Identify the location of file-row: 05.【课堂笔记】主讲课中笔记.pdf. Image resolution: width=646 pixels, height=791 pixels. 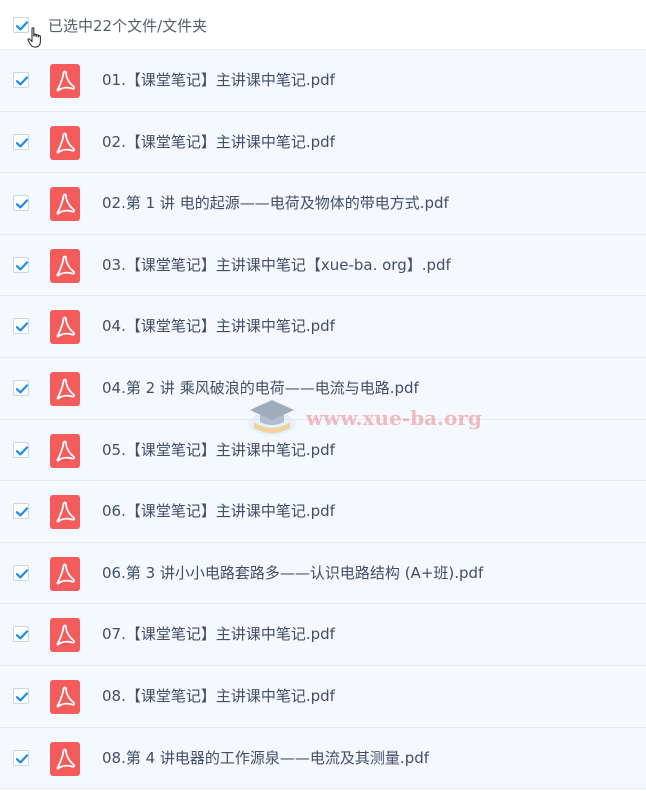
(323, 450).